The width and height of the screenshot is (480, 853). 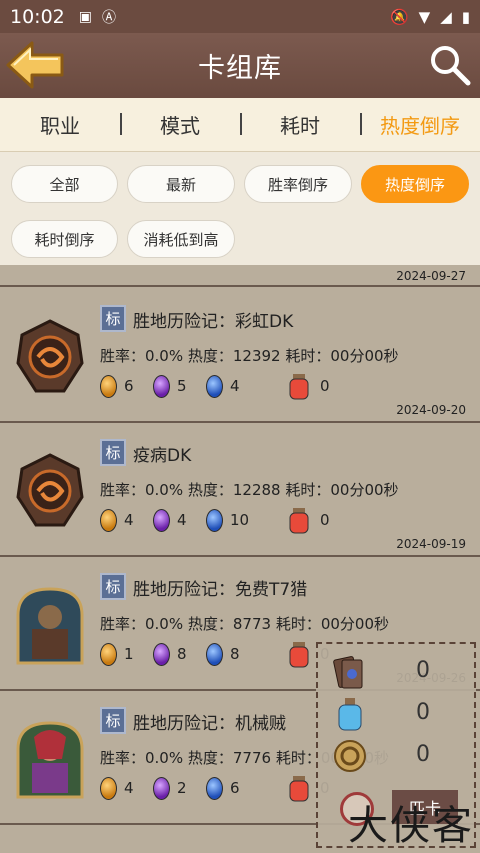 What do you see at coordinates (85, 16) in the screenshot?
I see `image-icon: ▣` at bounding box center [85, 16].